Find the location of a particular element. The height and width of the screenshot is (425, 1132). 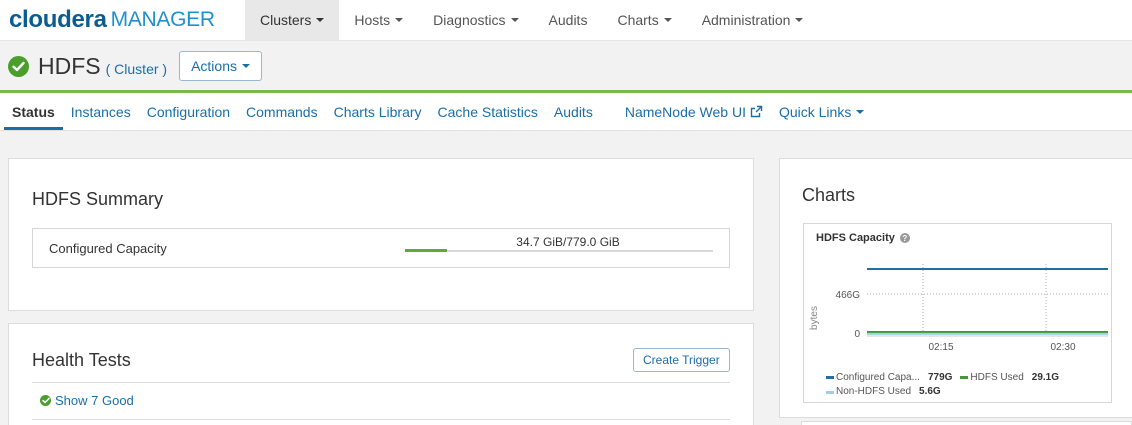

cloudera-logo: cloudera MANAGER is located at coordinates (122, 20).